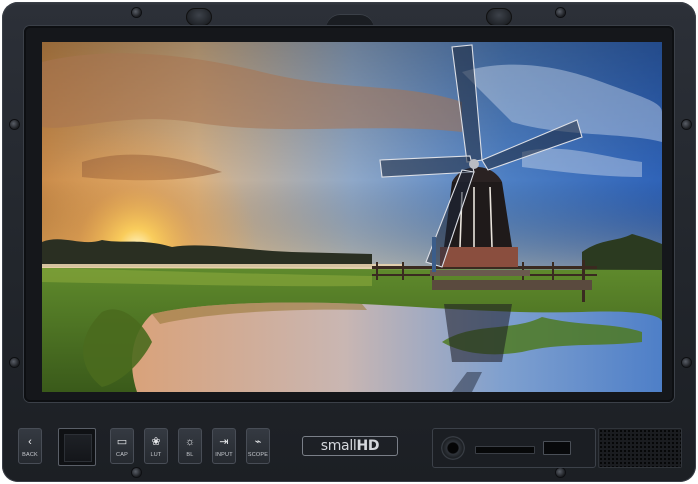 Image resolution: width=698 pixels, height=484 pixels. I want to click on bl-button: ☼ BL, so click(190, 446).